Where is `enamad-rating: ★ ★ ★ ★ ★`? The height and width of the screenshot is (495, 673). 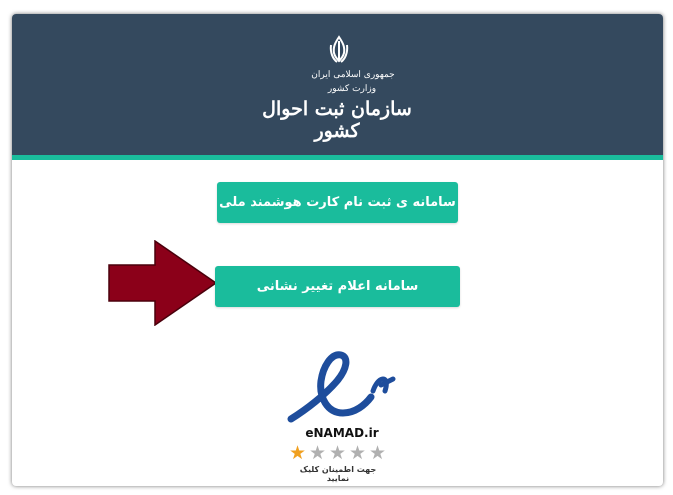
enamad-rating: ★ ★ ★ ★ ★ is located at coordinates (338, 454).